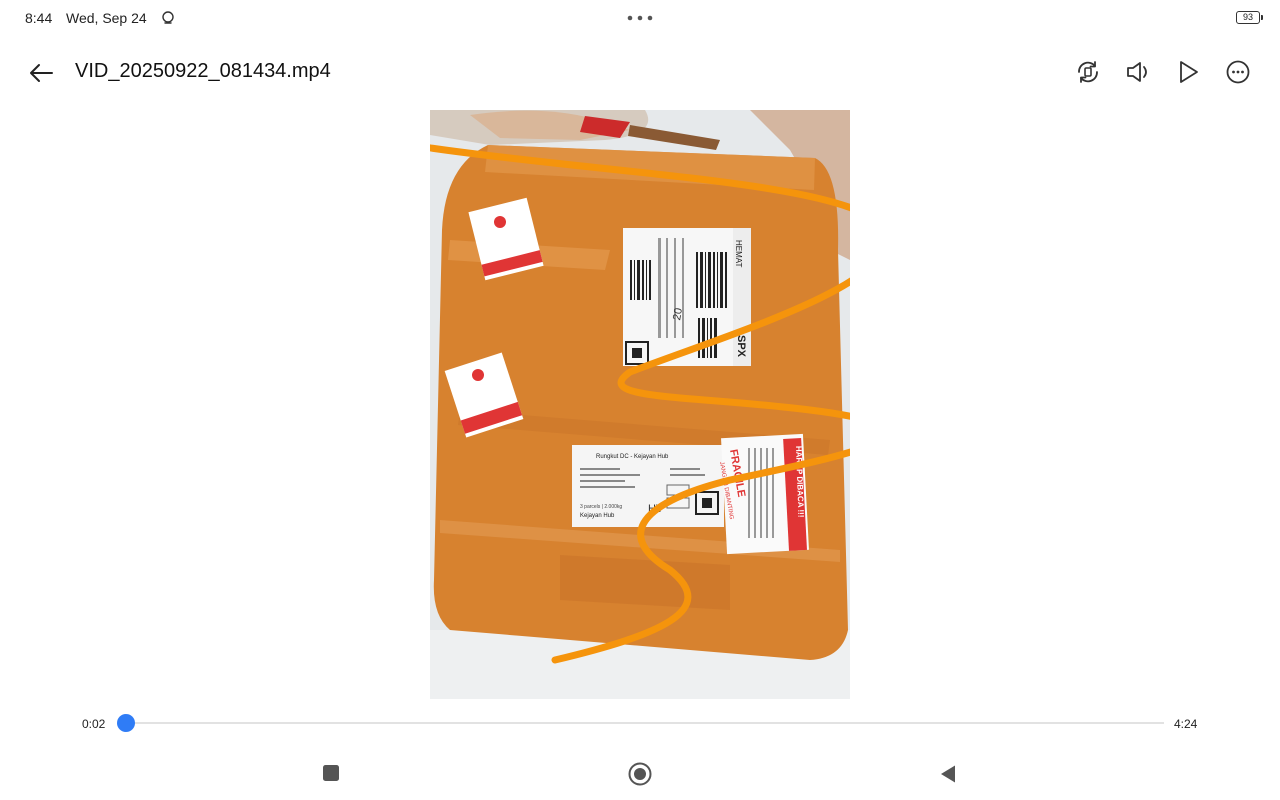 The image size is (1280, 800). What do you see at coordinates (632, 457) in the screenshot?
I see `manifest-title: Rungkut DC - Kejayan Hub` at bounding box center [632, 457].